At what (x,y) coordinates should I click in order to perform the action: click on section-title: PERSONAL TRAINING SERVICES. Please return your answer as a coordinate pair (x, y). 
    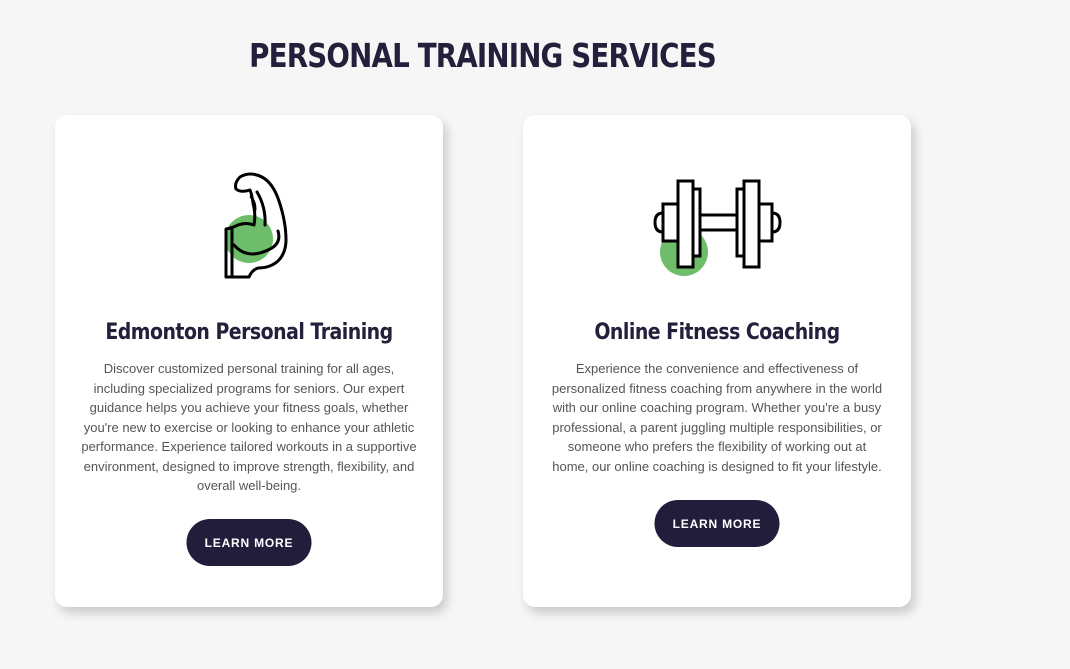
    Looking at the image, I should click on (482, 55).